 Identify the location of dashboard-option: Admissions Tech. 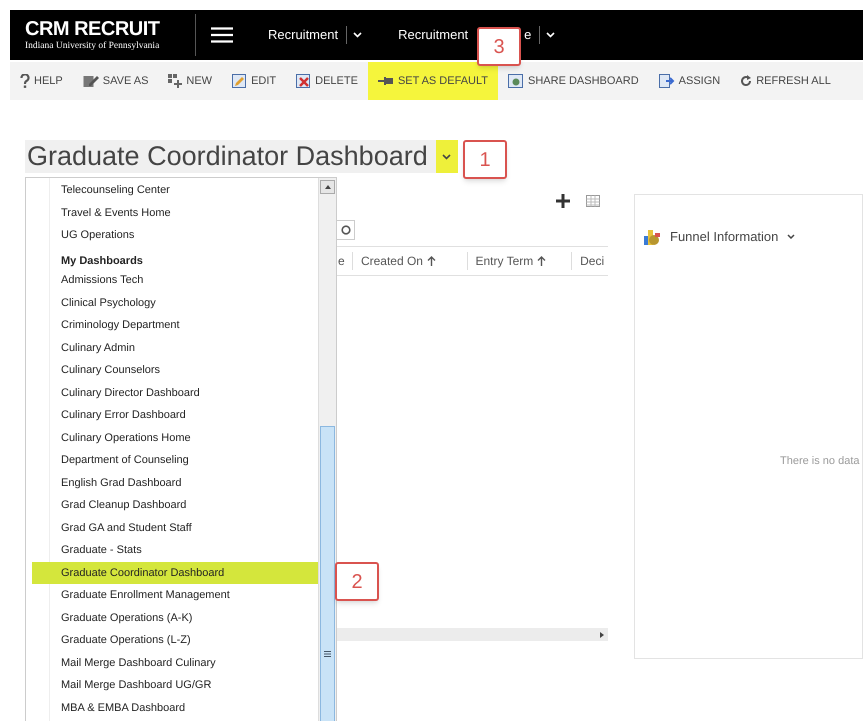
(175, 280).